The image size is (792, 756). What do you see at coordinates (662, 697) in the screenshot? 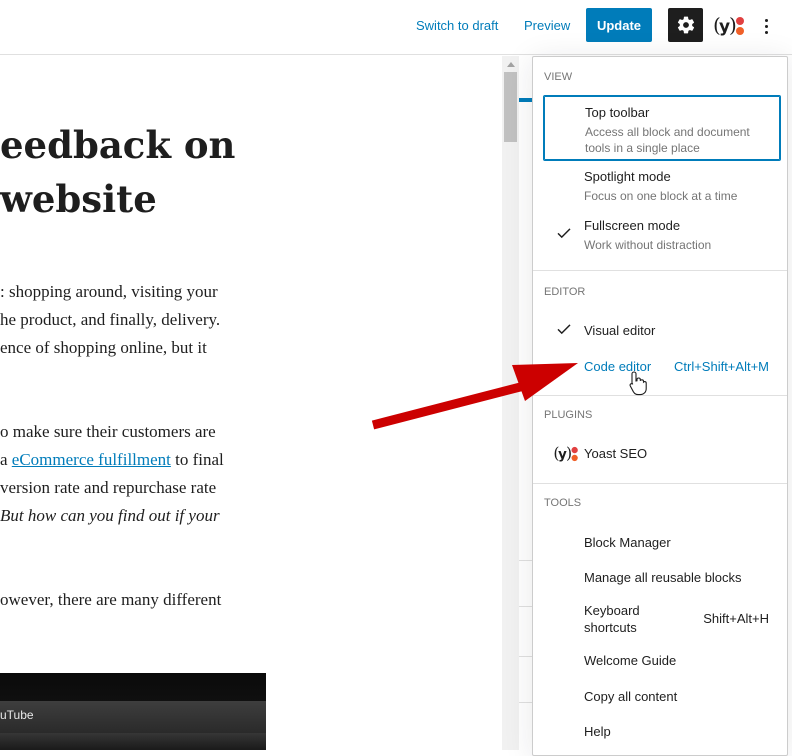
I see `menu-item-copy-all-content: Copy all content` at bounding box center [662, 697].